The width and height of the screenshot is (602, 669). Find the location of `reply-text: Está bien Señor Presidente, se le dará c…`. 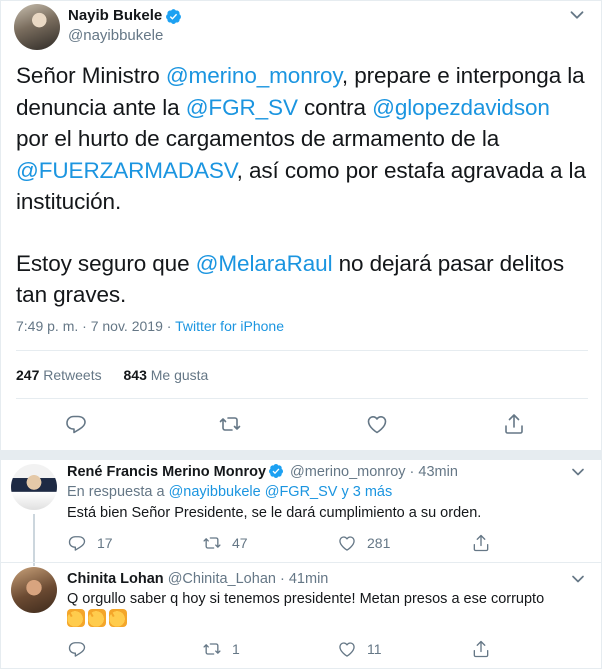

reply-text: Está bien Señor Presidente, se le dará c… is located at coordinates (274, 513).